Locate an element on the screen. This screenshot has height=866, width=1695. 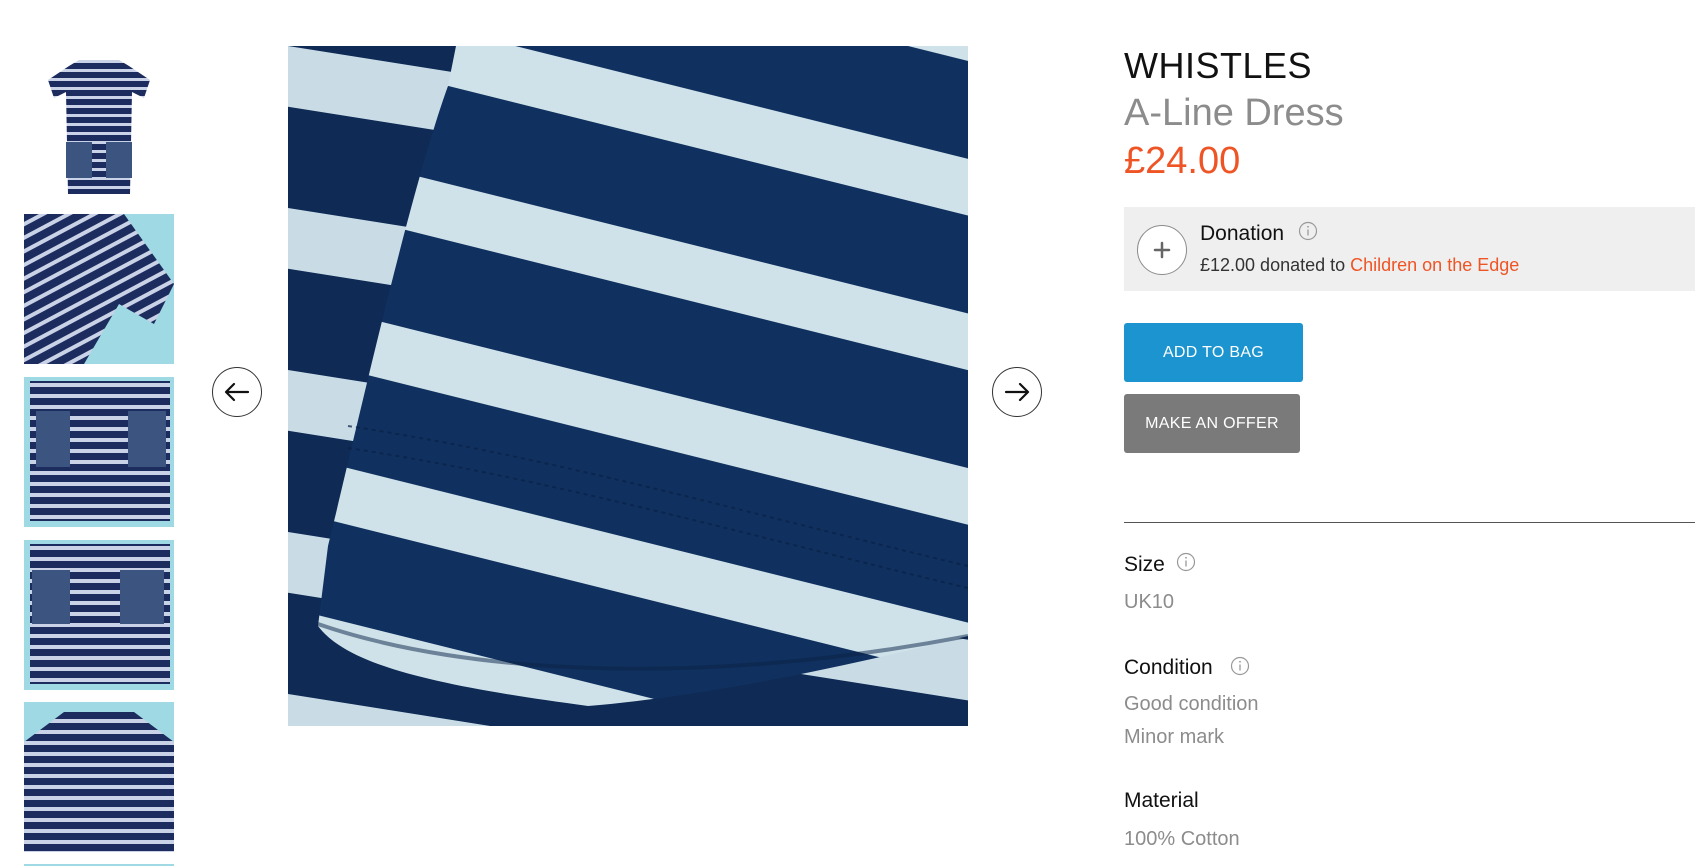
condition-info-icon is located at coordinates (1240, 666).